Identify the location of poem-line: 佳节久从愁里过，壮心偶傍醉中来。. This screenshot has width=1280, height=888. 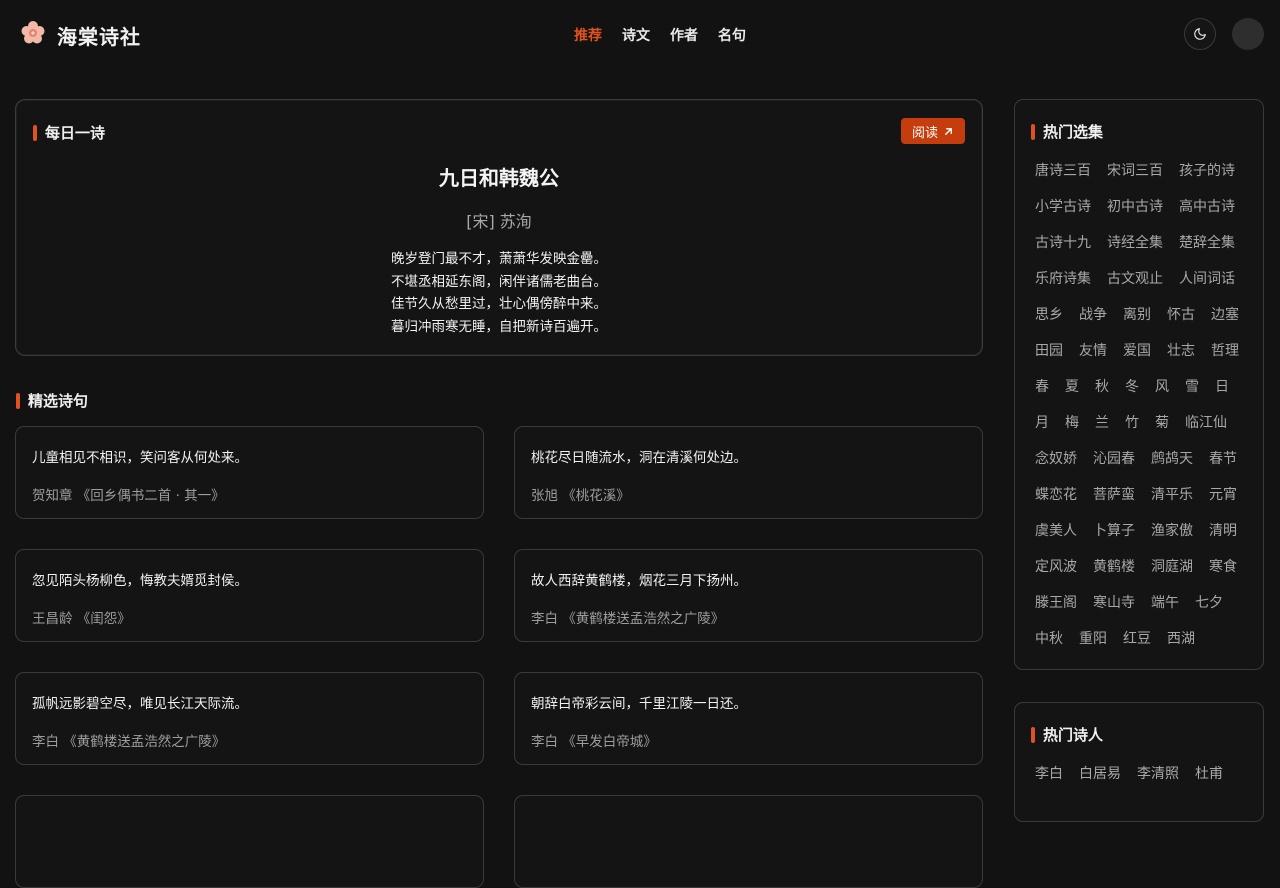
(499, 304).